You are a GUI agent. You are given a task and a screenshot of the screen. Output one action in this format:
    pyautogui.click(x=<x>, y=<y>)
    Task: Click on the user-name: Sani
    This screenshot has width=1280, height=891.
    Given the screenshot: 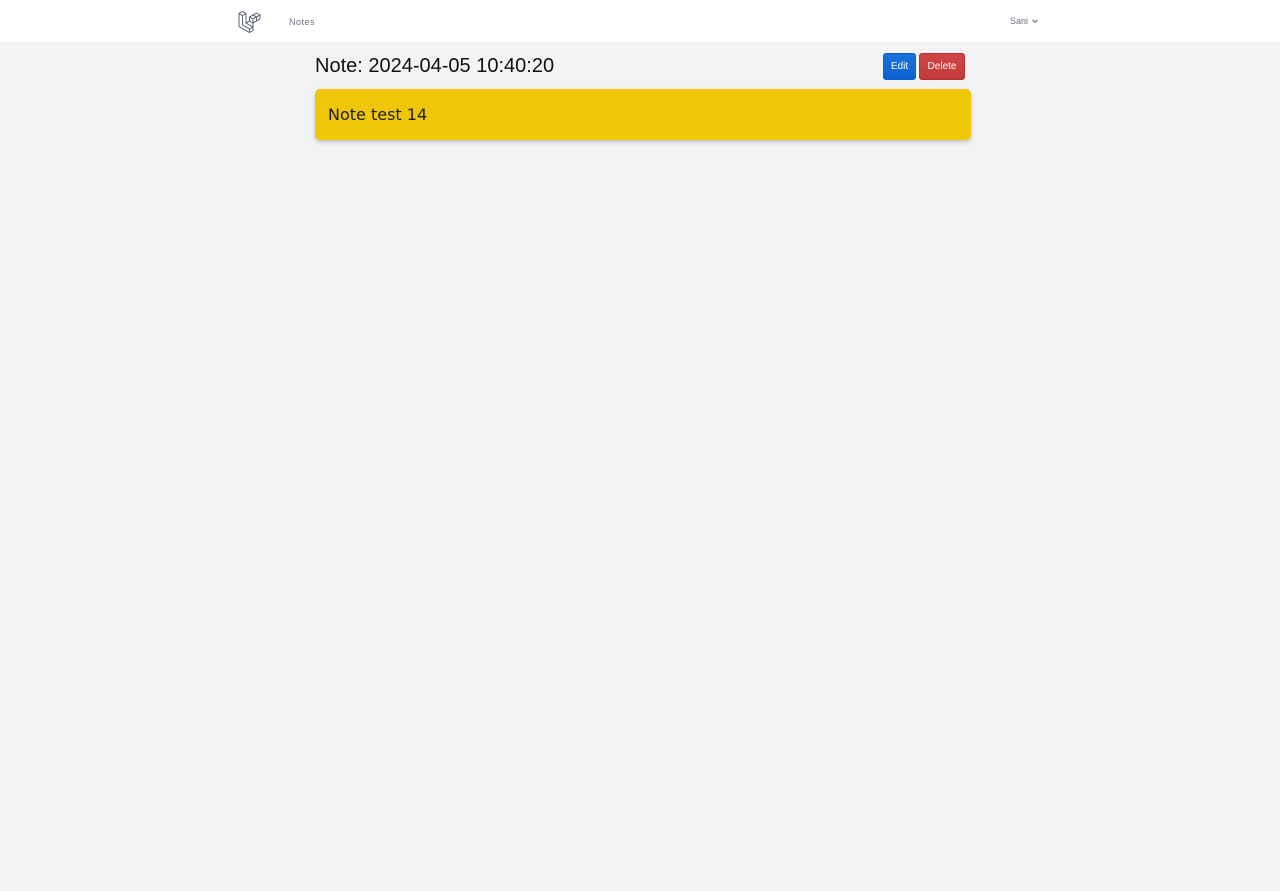 What is the action you would take?
    pyautogui.click(x=1019, y=21)
    